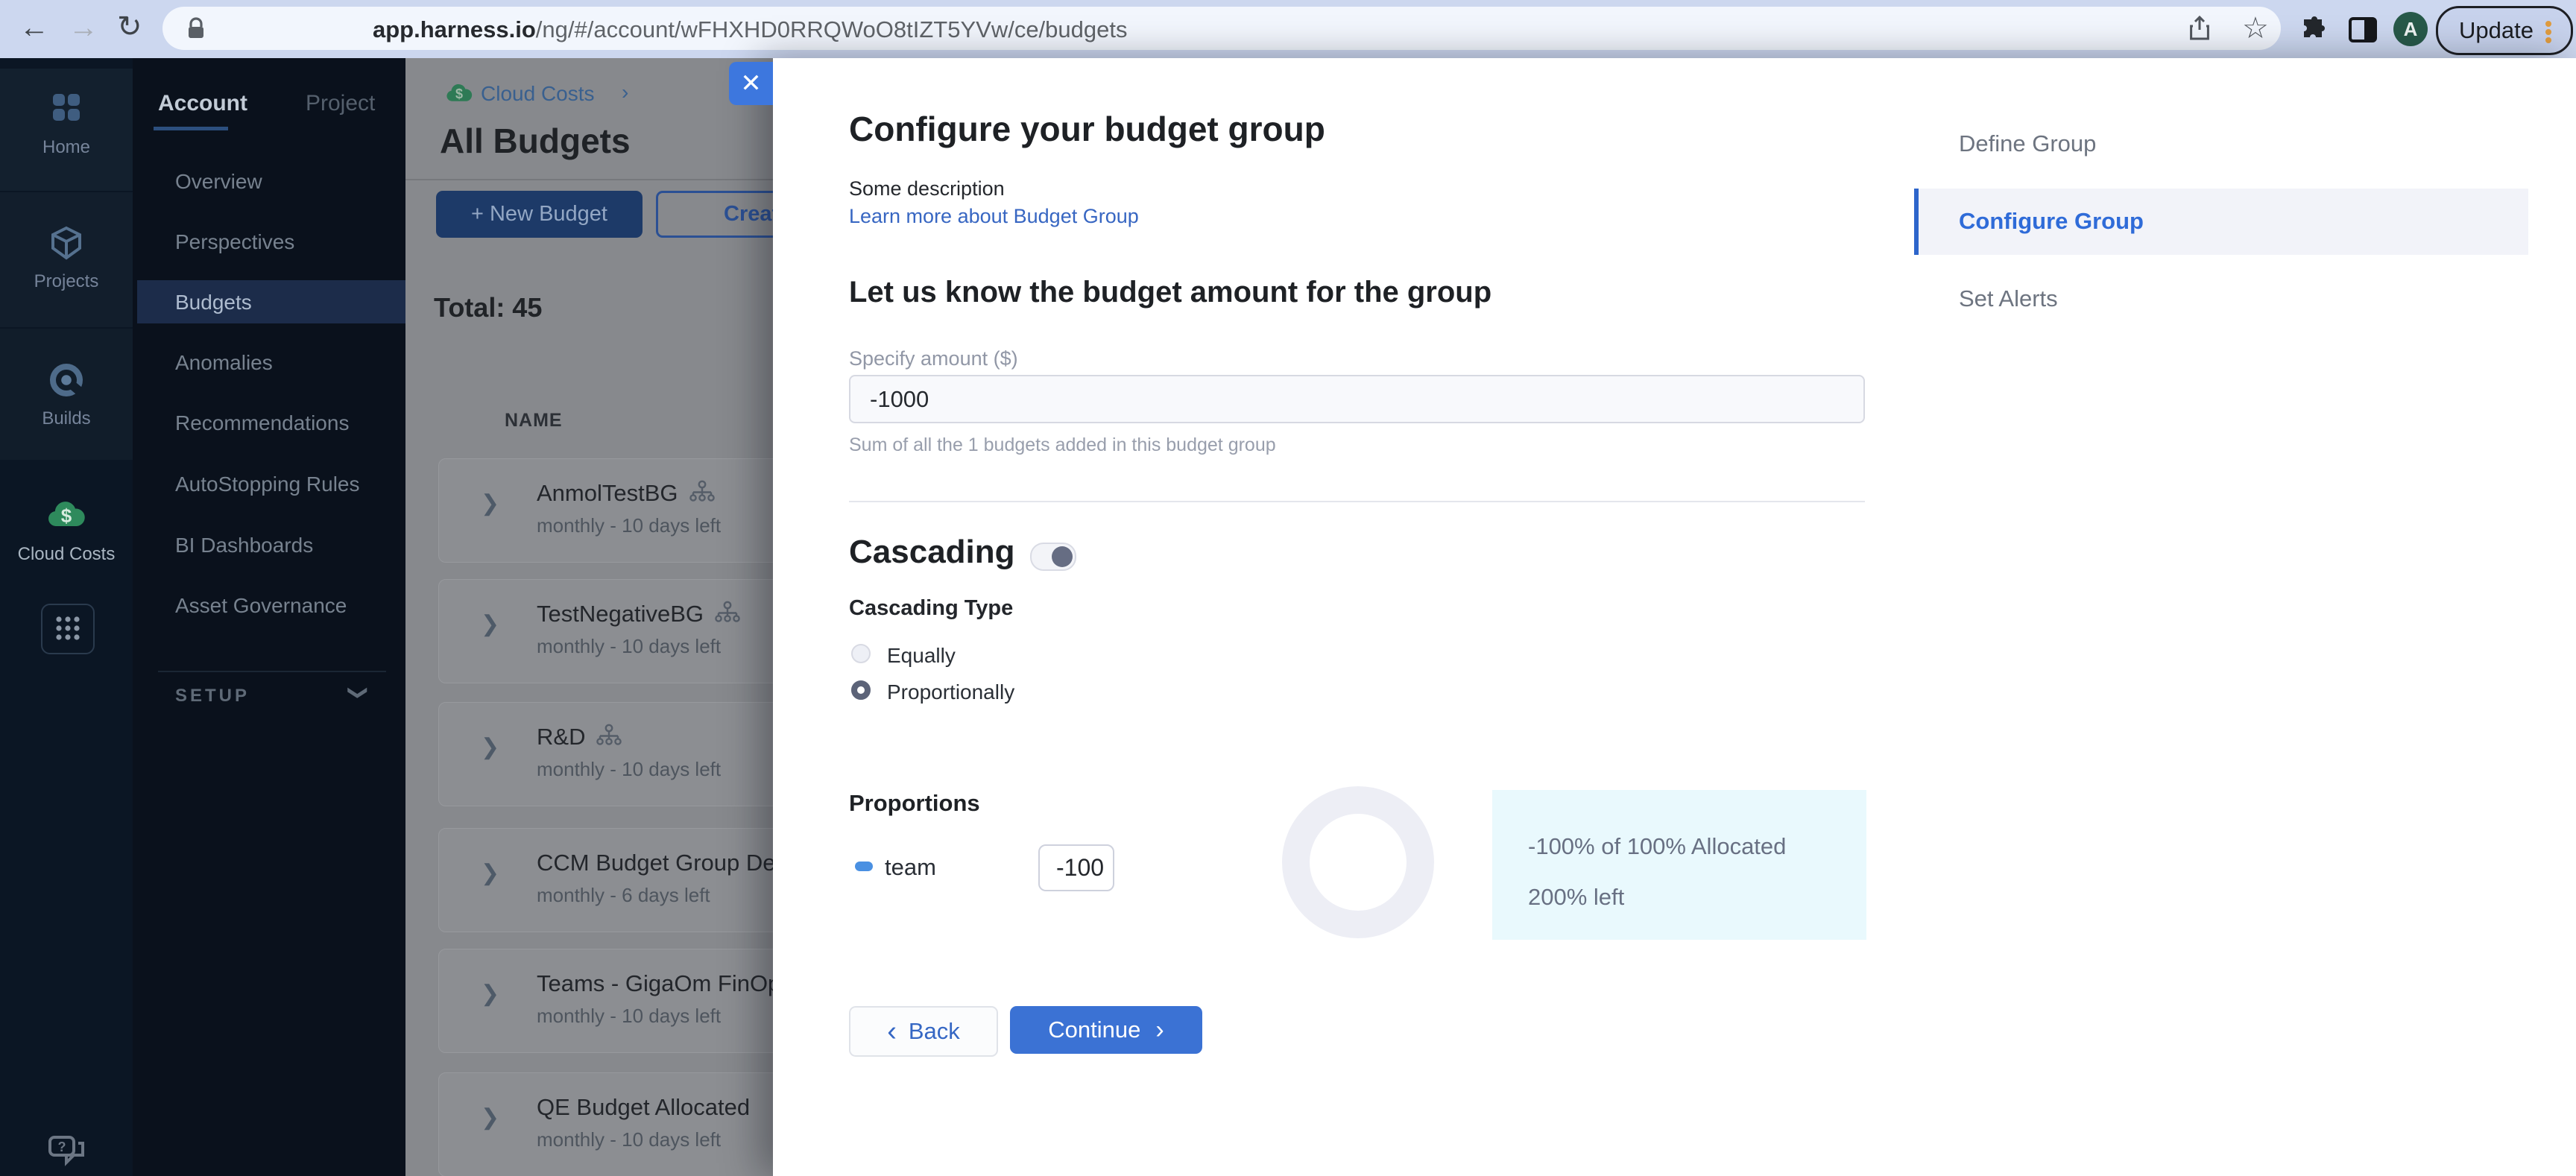  Describe the element at coordinates (261, 606) in the screenshot. I see `sidebar-item-asset-governance: Asset Governance` at that location.